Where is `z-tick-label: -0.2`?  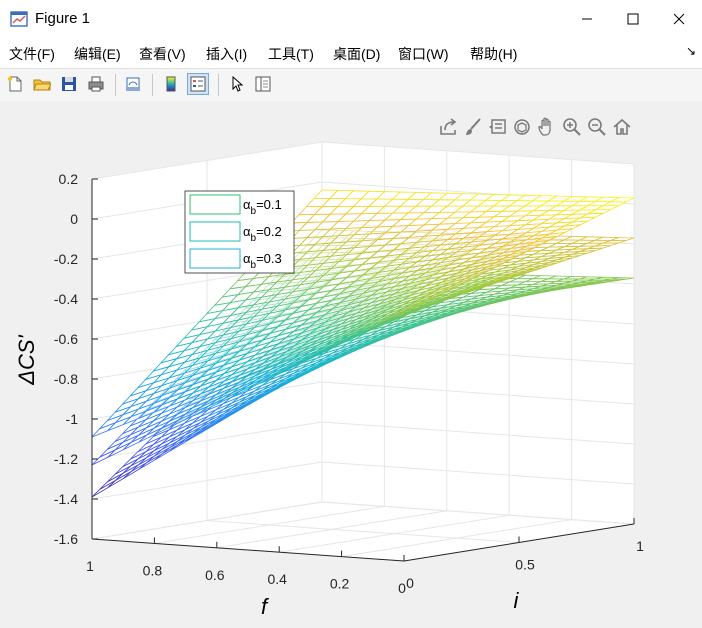
z-tick-label: -0.2 is located at coordinates (66, 259).